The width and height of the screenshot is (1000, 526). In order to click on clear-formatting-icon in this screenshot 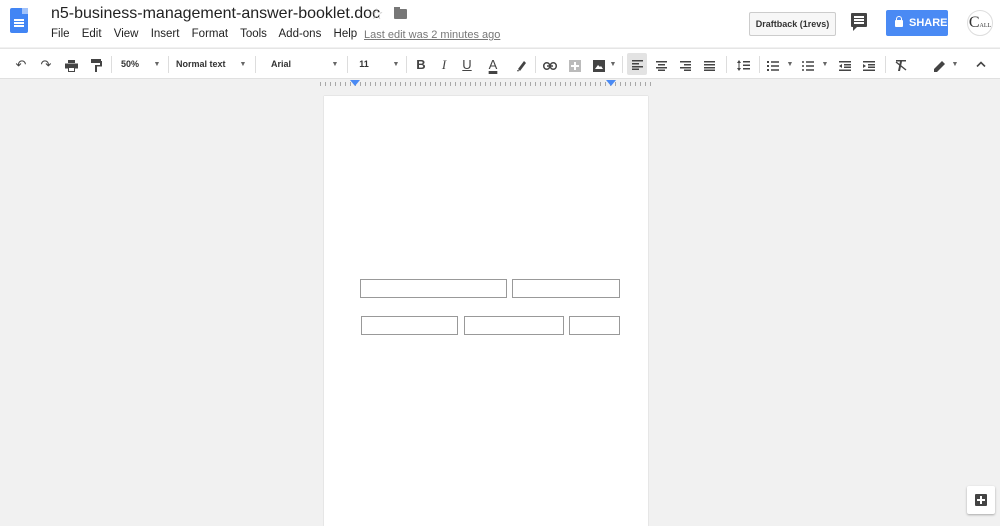, I will do `click(901, 64)`.